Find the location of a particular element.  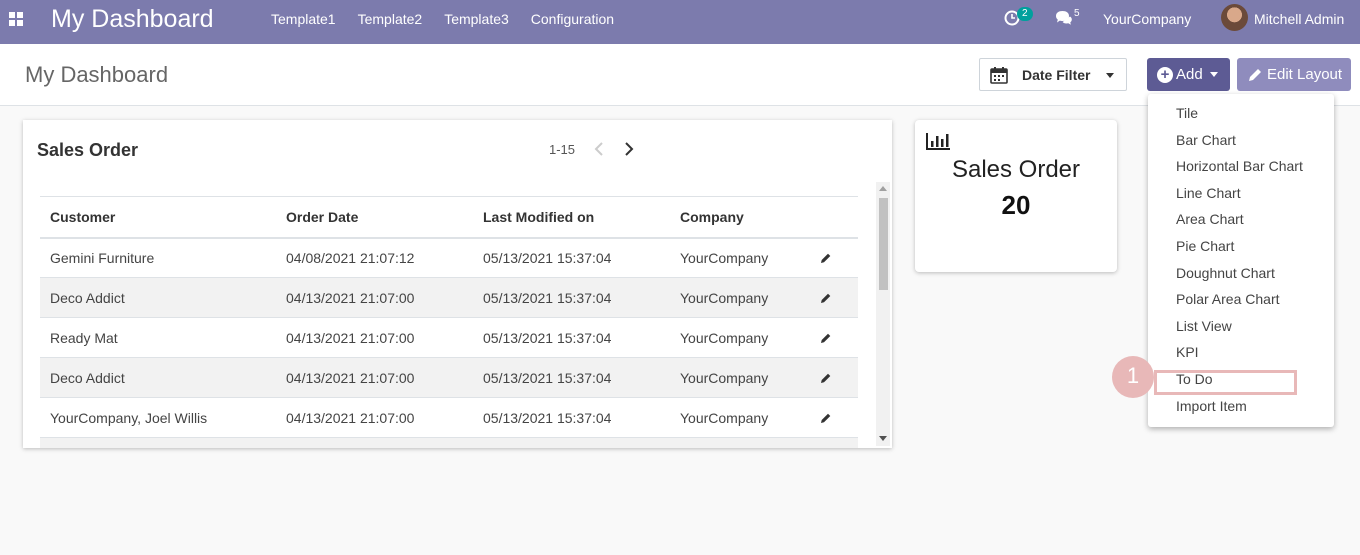

cell-customer: YourCompany, Joel Willis is located at coordinates (158, 417).